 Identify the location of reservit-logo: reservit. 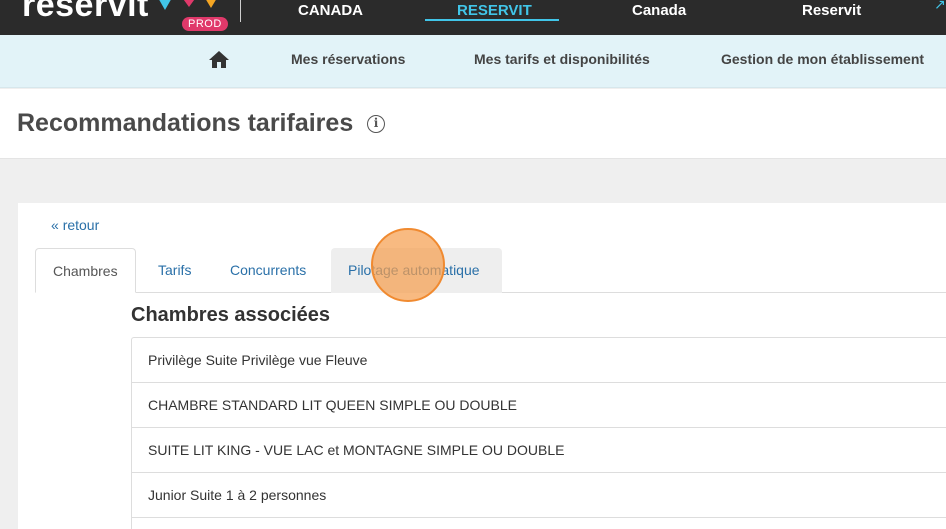
(85, 12).